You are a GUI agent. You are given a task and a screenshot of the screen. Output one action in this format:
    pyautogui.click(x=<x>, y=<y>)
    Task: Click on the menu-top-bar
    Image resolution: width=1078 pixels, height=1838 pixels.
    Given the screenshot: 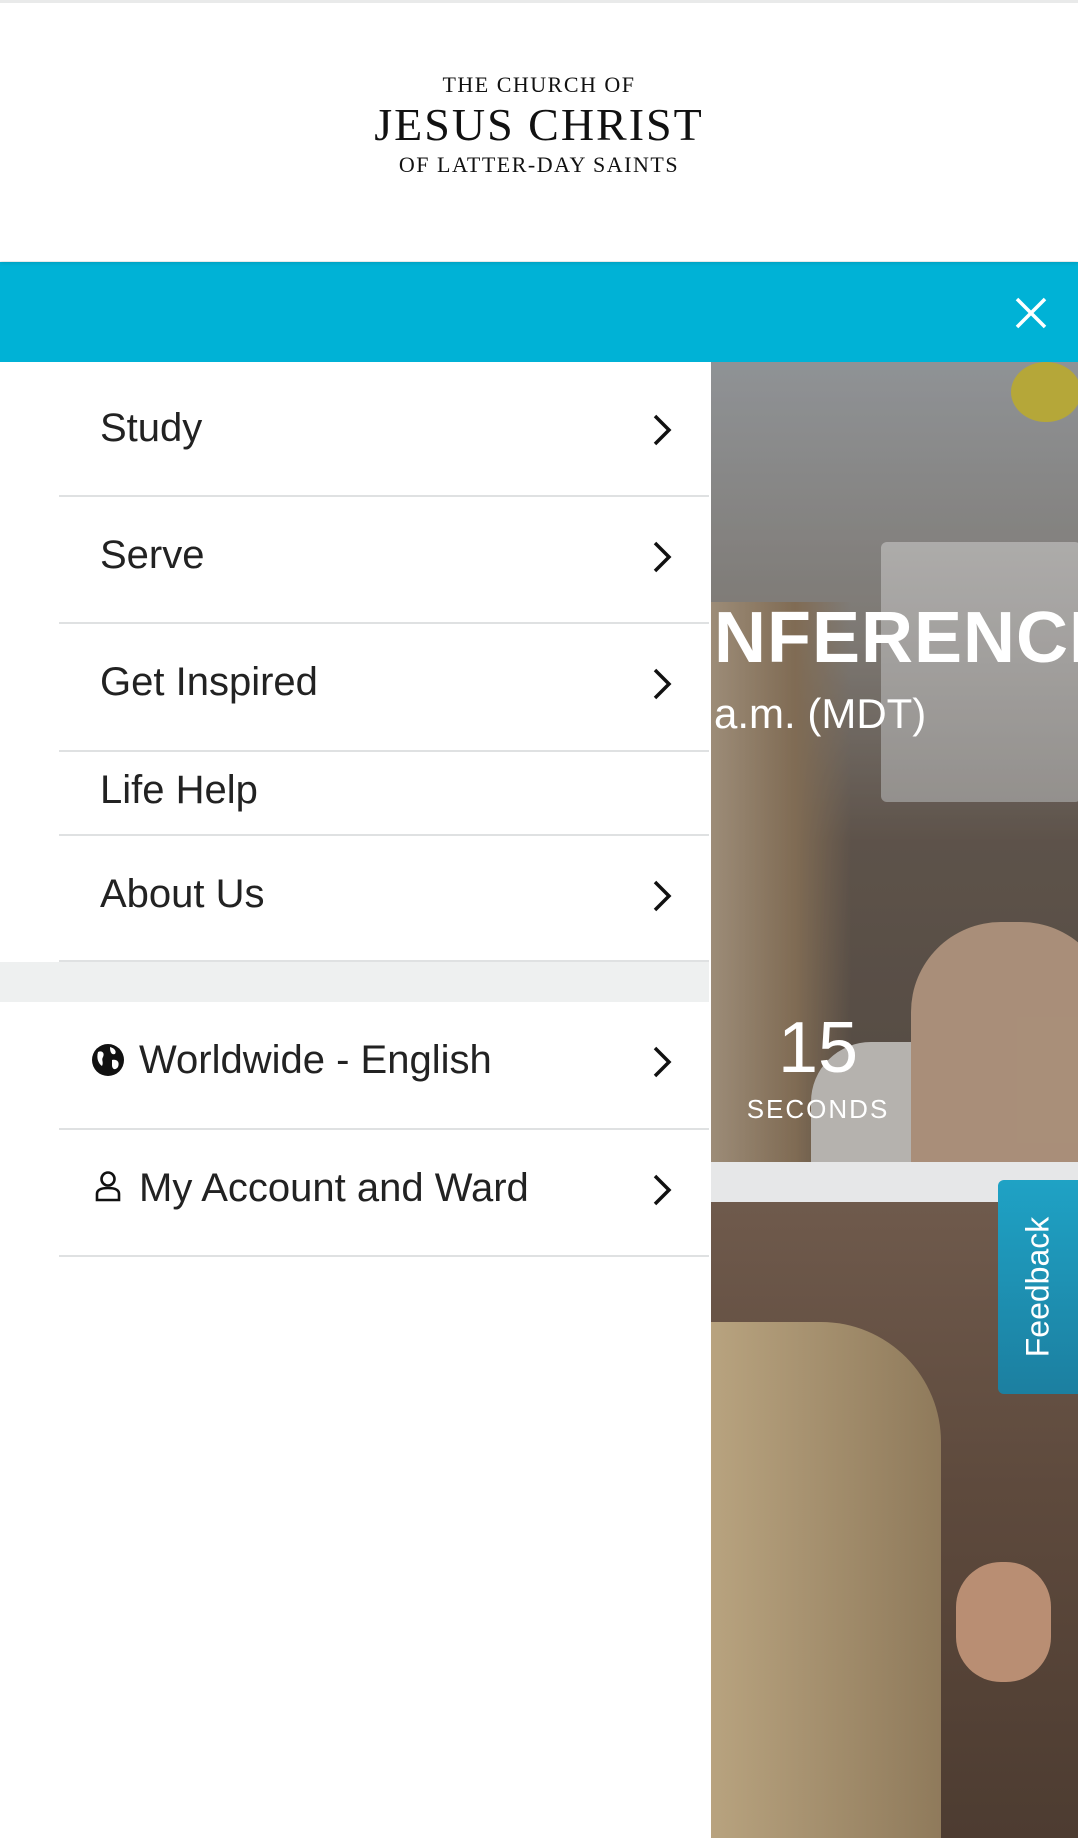 What is the action you would take?
    pyautogui.click(x=539, y=312)
    